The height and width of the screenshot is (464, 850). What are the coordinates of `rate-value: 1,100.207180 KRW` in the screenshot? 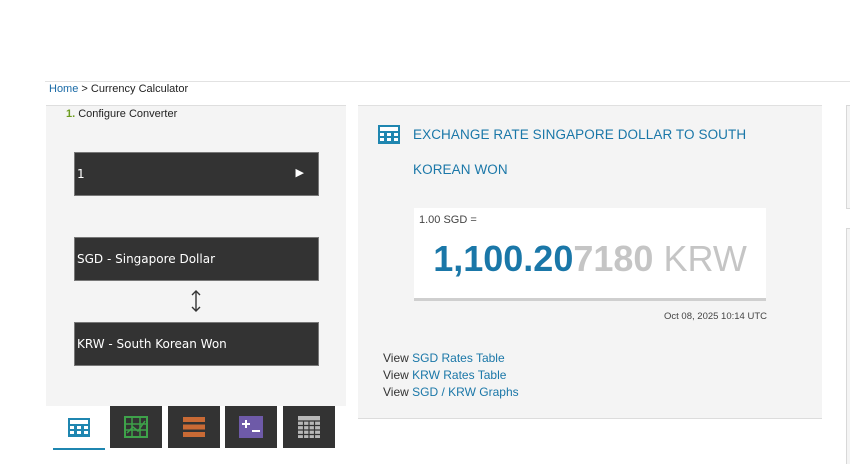 It's located at (590, 259).